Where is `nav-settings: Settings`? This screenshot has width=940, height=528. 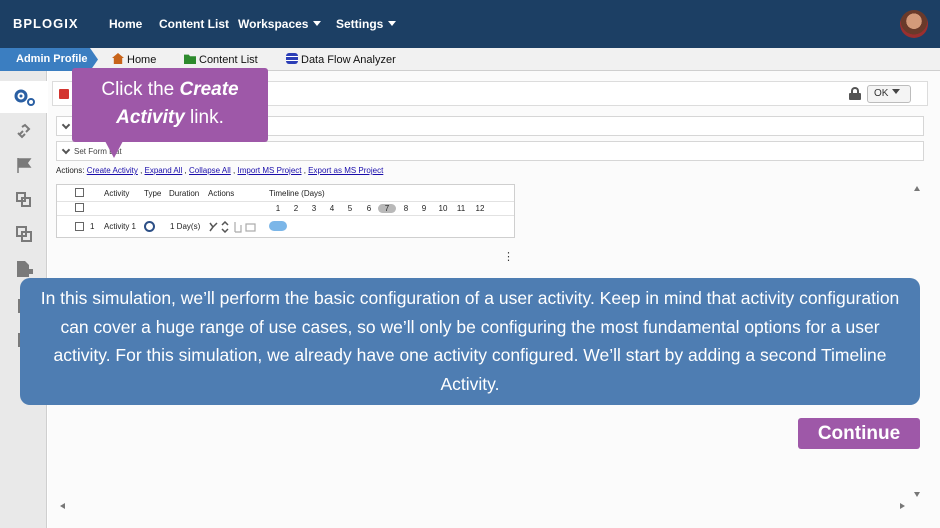 nav-settings: Settings is located at coordinates (366, 24).